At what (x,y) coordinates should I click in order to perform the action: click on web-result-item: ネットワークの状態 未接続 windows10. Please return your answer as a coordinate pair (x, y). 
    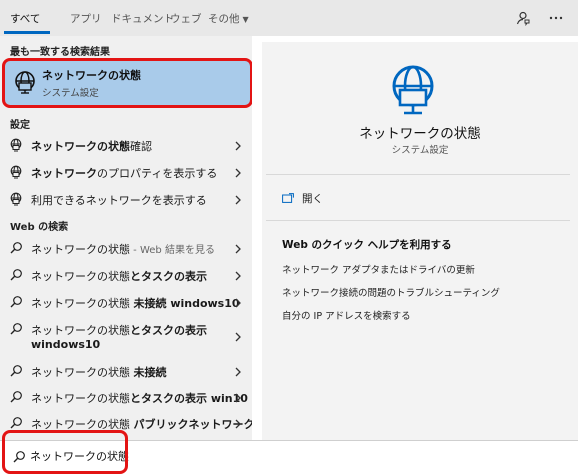
    Looking at the image, I should click on (126, 302).